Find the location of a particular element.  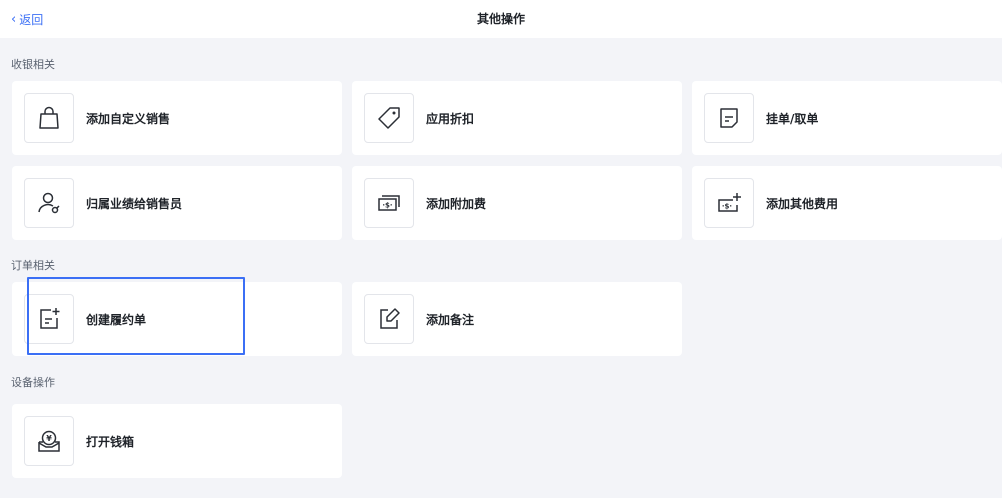

section-title-order: 订单相关 is located at coordinates (33, 265).